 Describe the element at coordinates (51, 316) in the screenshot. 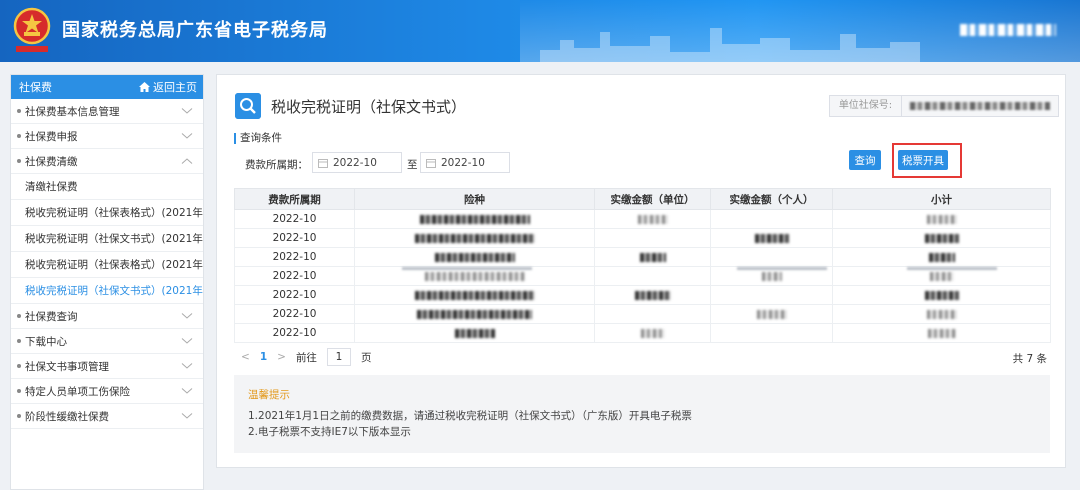

I see `sidebar-item-label: 社保费查询` at that location.